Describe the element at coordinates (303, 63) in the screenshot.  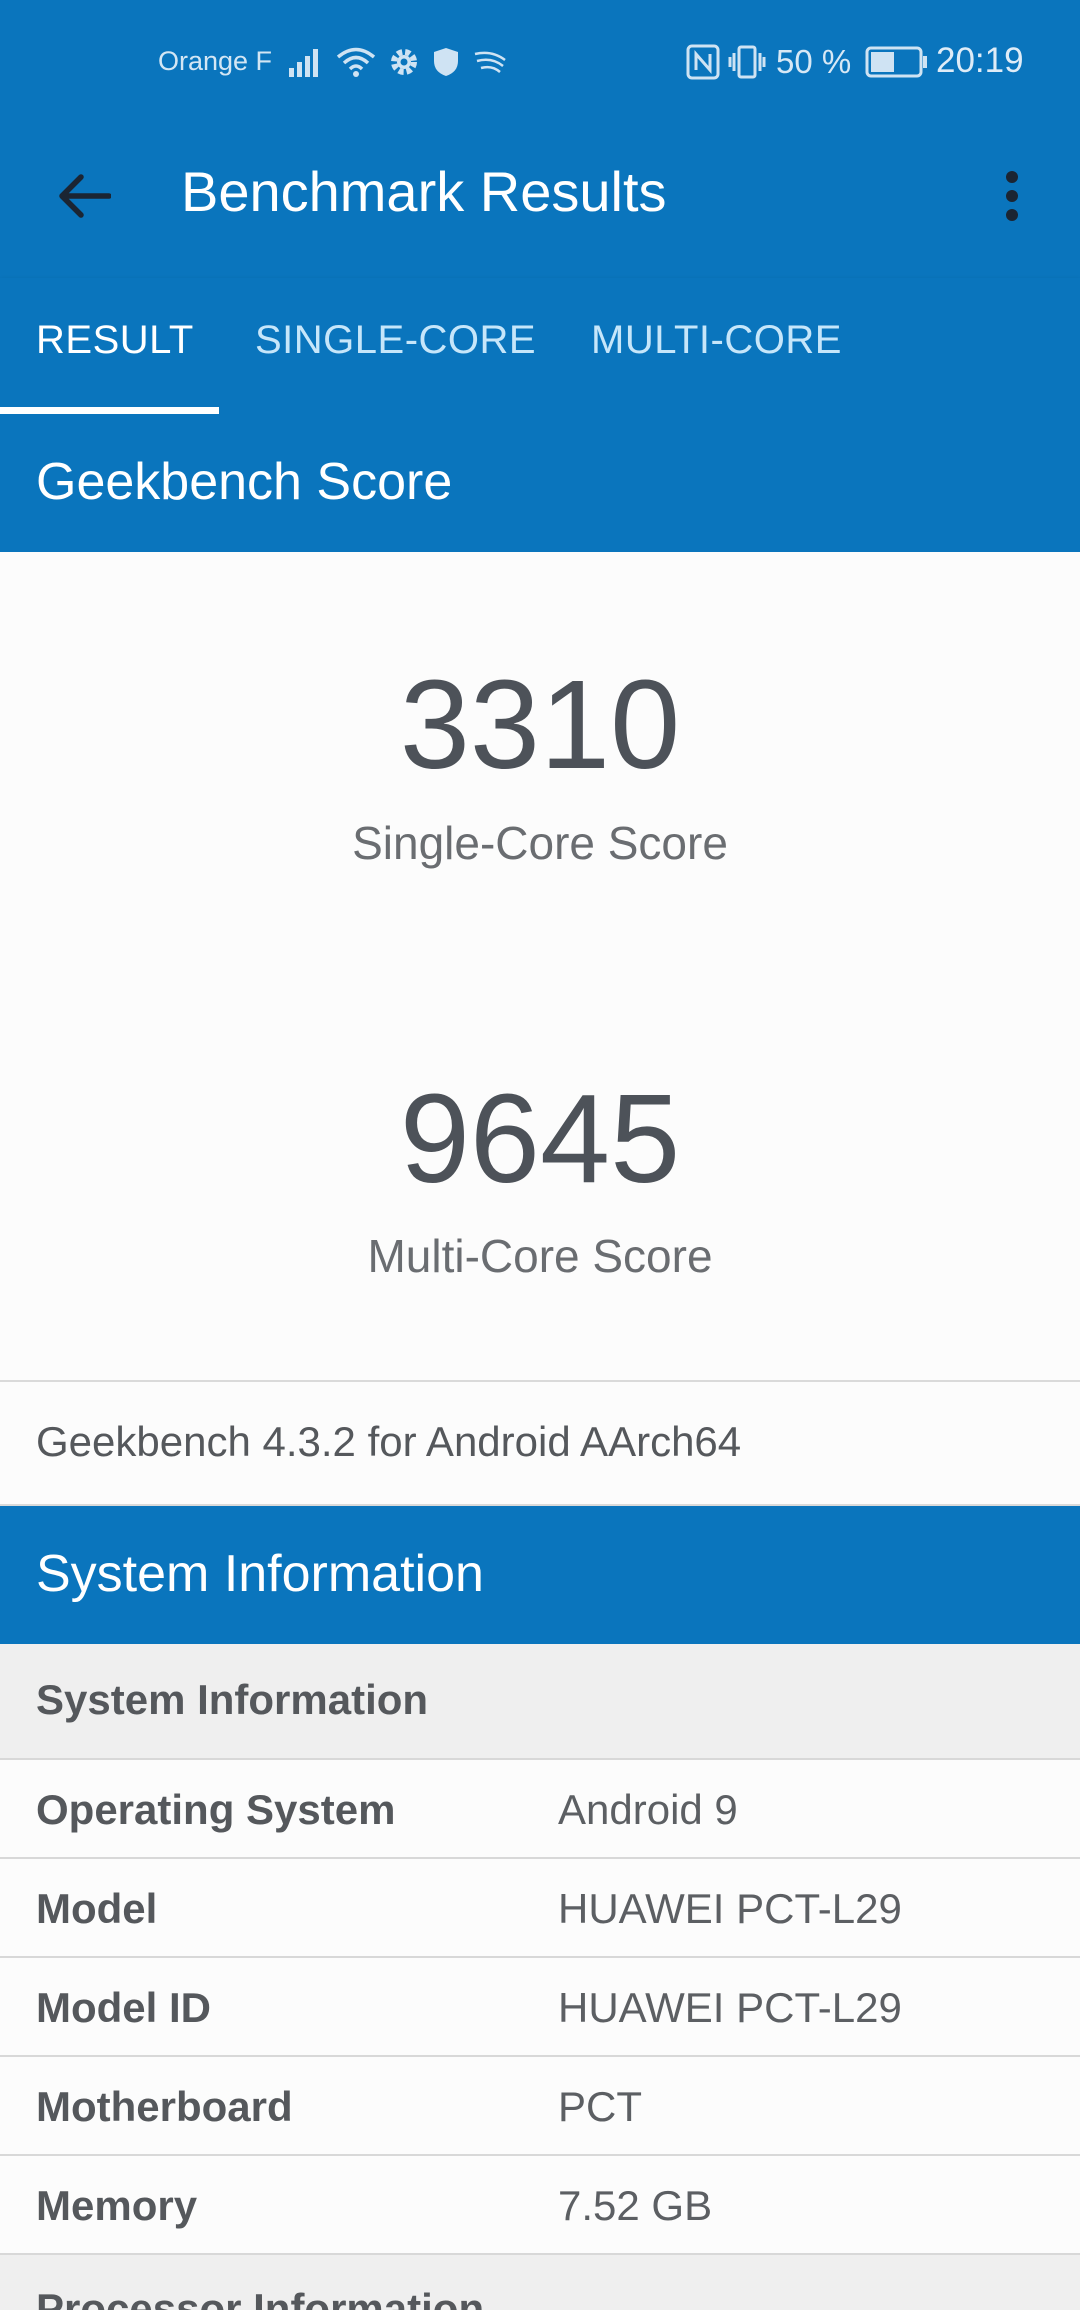
I see `signal-icon` at that location.